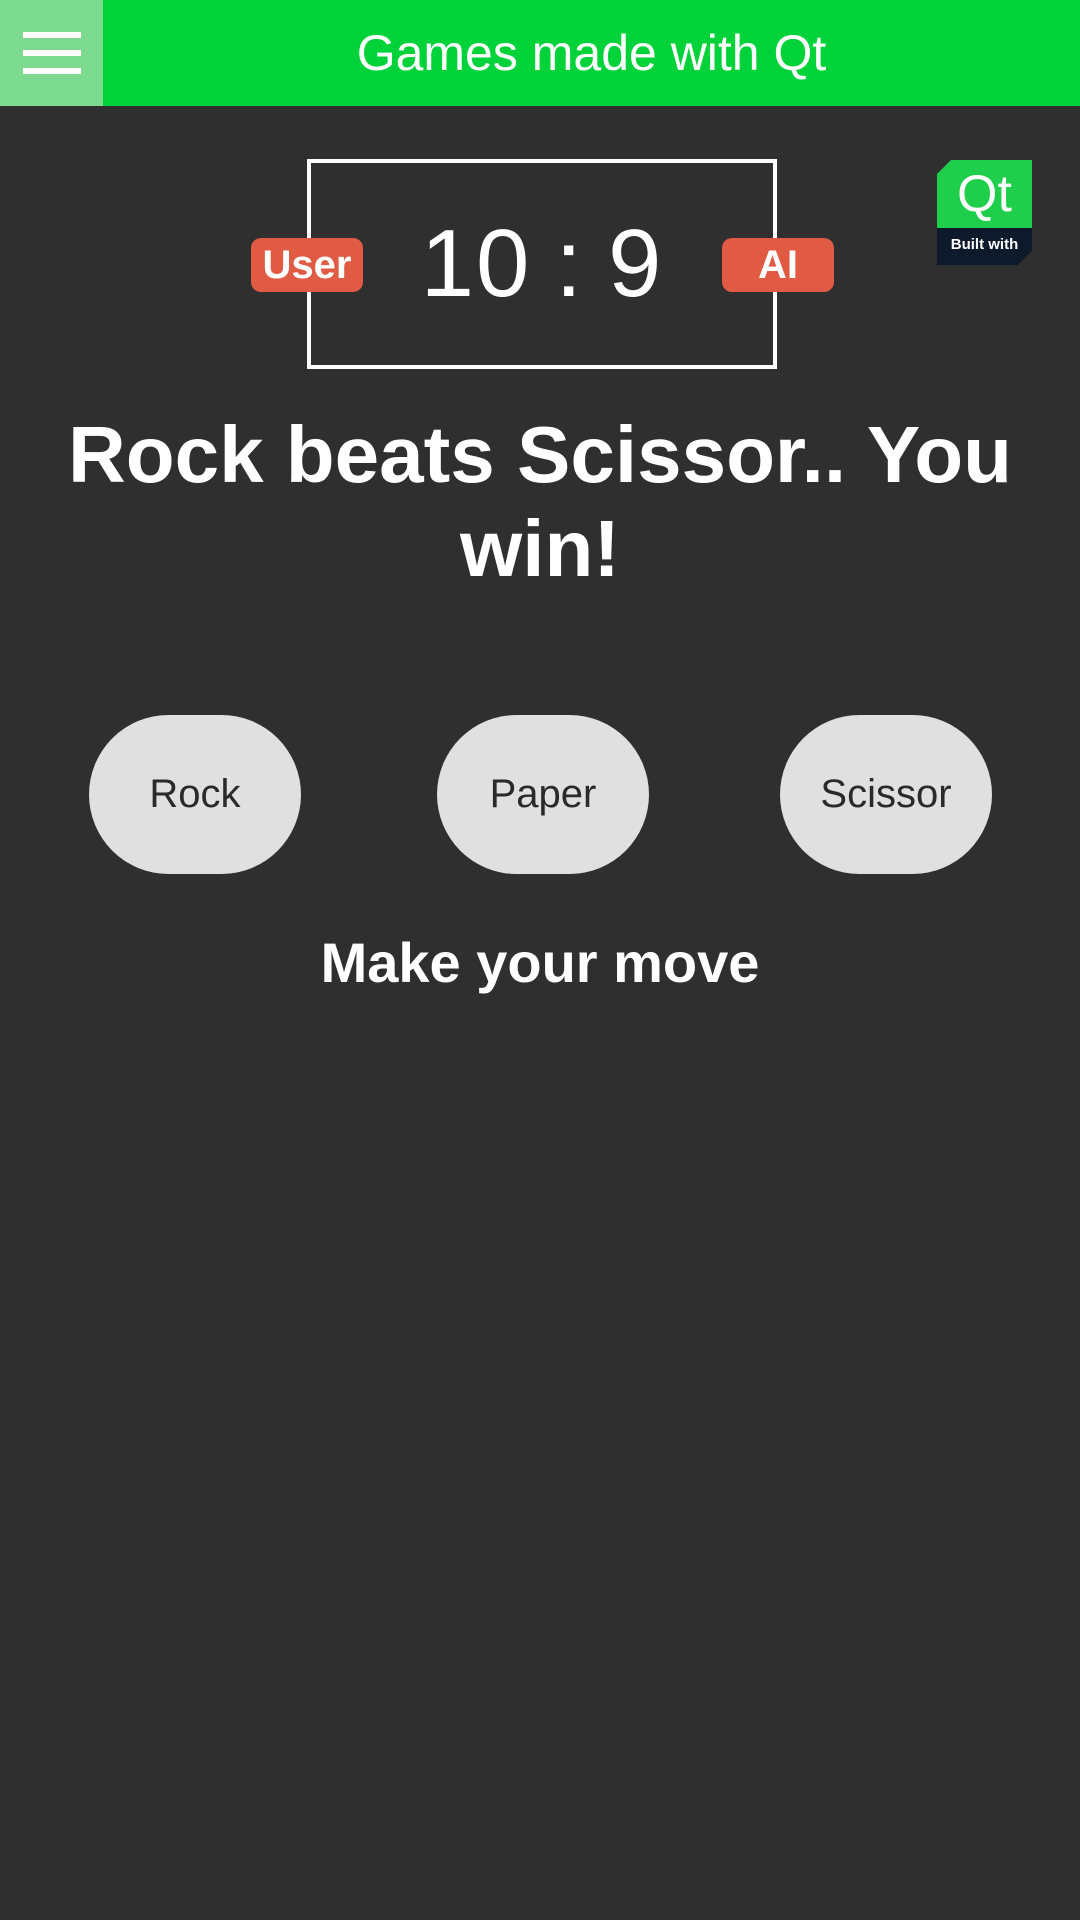 The height and width of the screenshot is (1920, 1080). I want to click on qt-logo-mark: Qt, so click(984, 194).